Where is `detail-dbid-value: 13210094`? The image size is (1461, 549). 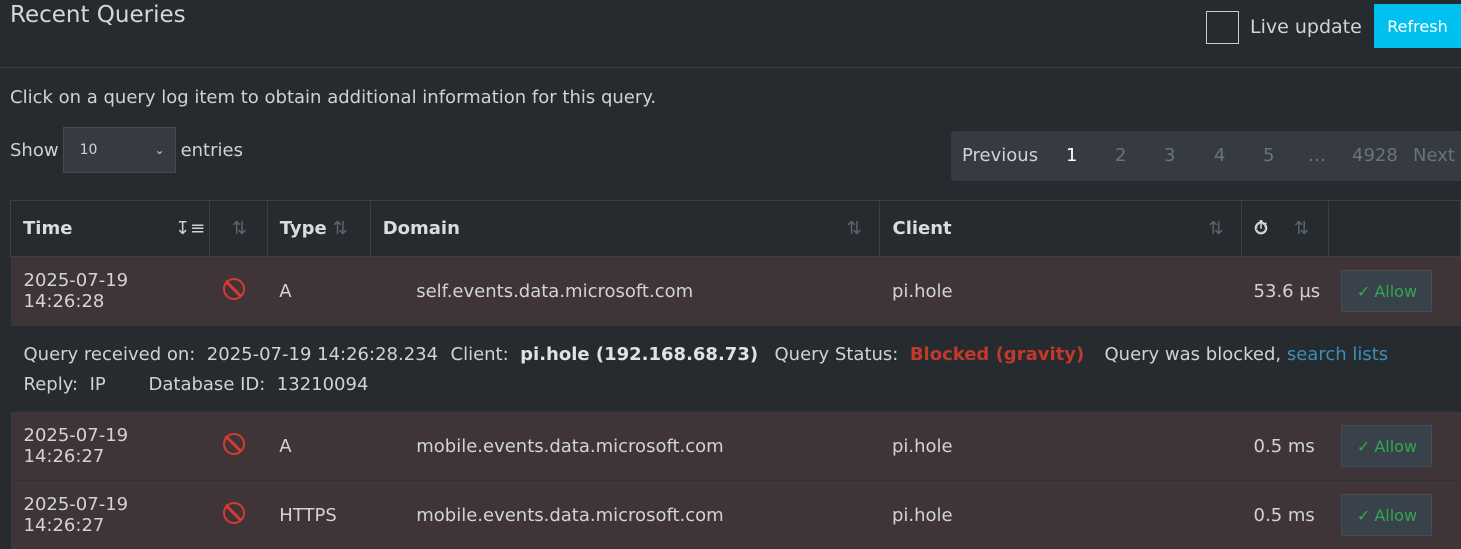 detail-dbid-value: 13210094 is located at coordinates (322, 384).